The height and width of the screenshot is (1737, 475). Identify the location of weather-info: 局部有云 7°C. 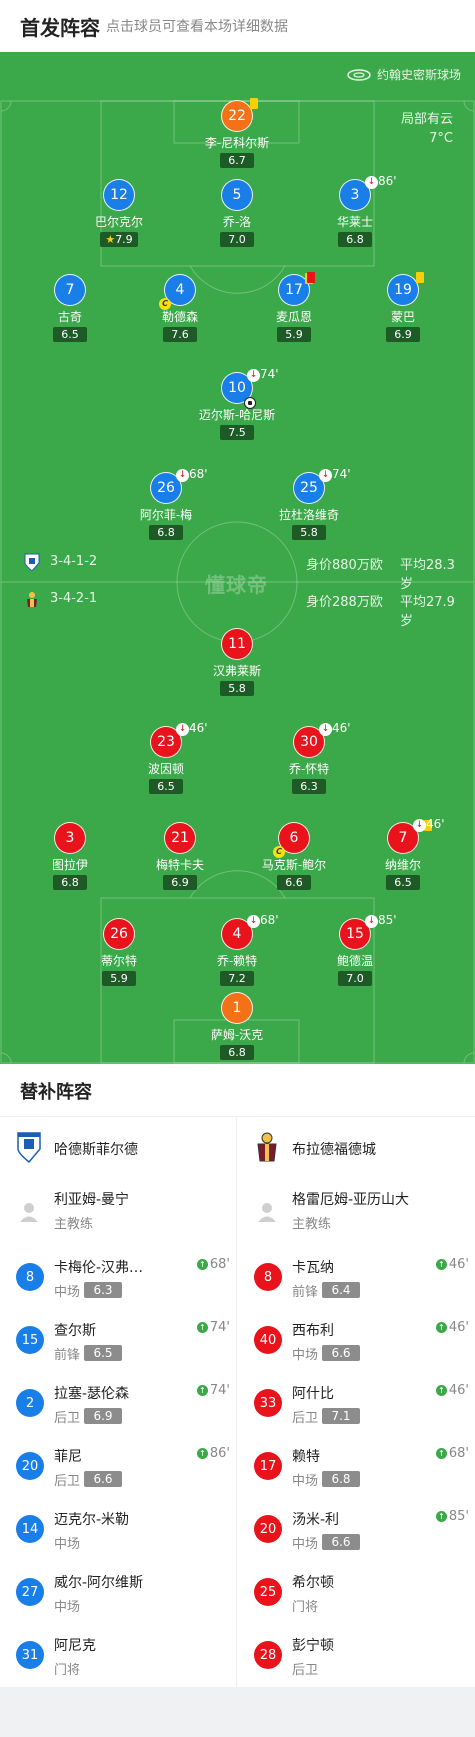
(427, 129).